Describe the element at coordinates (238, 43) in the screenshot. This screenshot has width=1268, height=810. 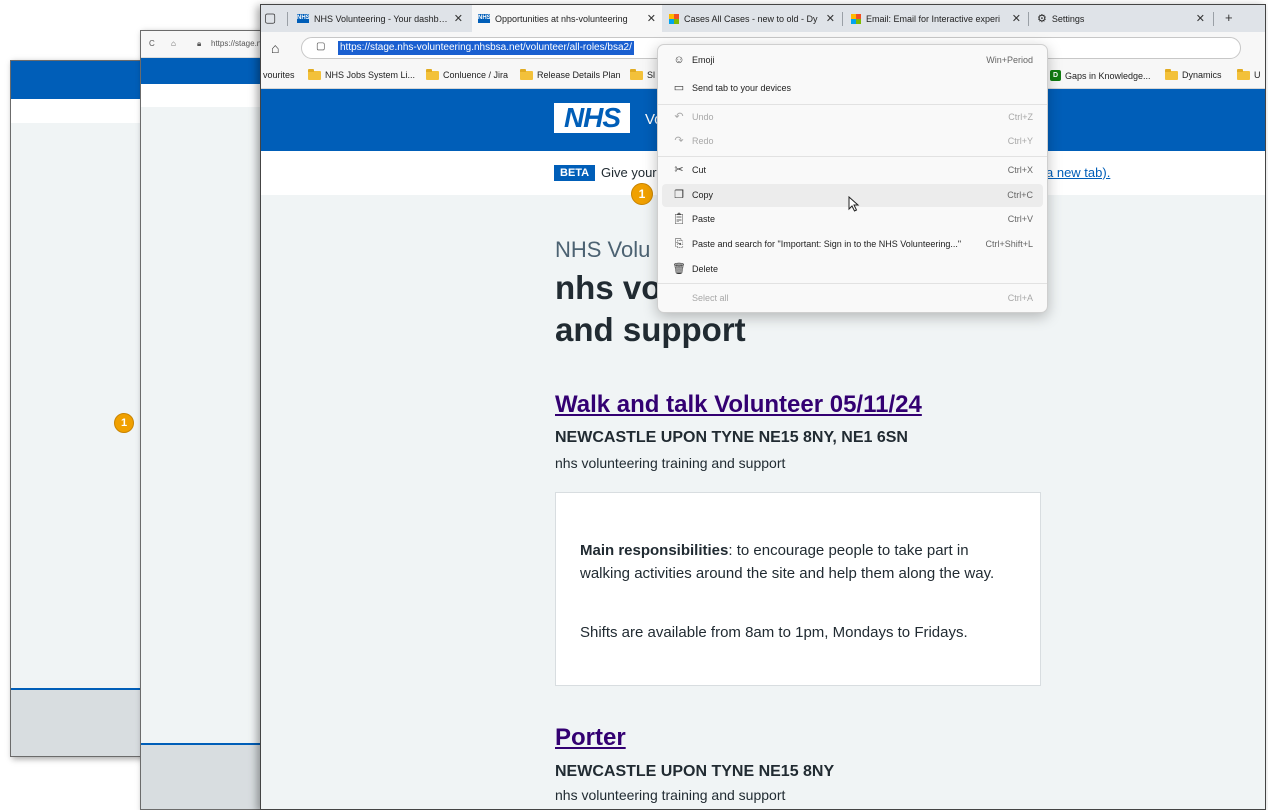
I see `address-url: https://stage.nh` at that location.